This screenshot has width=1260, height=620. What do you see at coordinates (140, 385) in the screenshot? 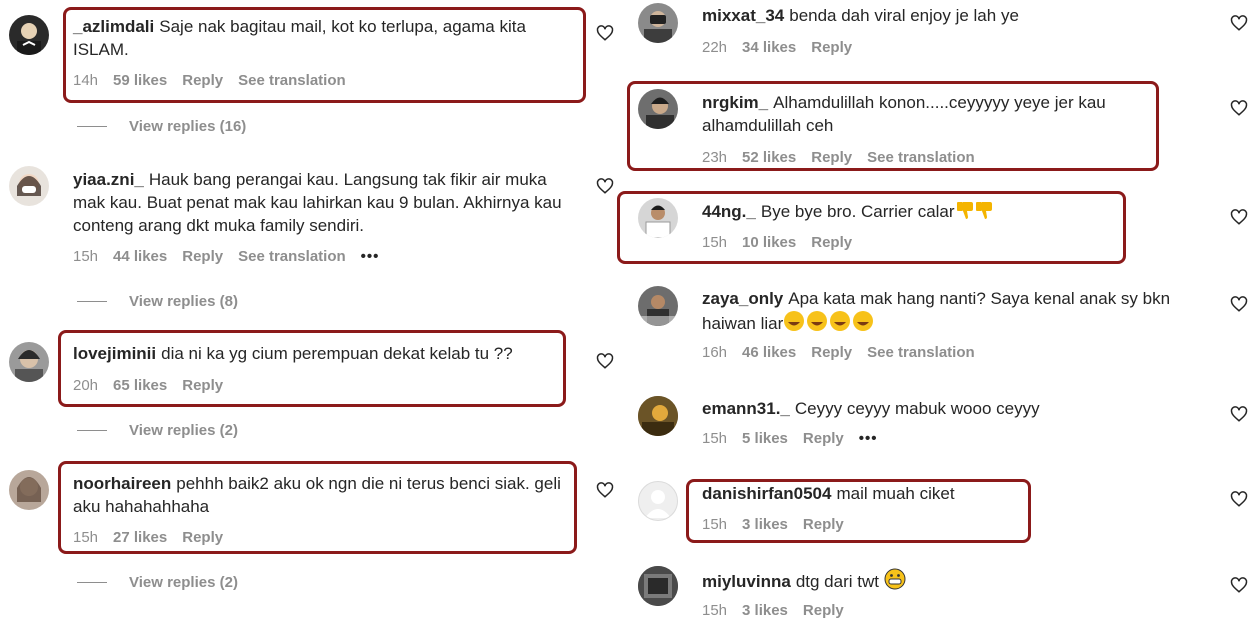
I see `likes-count: 65 likes` at bounding box center [140, 385].